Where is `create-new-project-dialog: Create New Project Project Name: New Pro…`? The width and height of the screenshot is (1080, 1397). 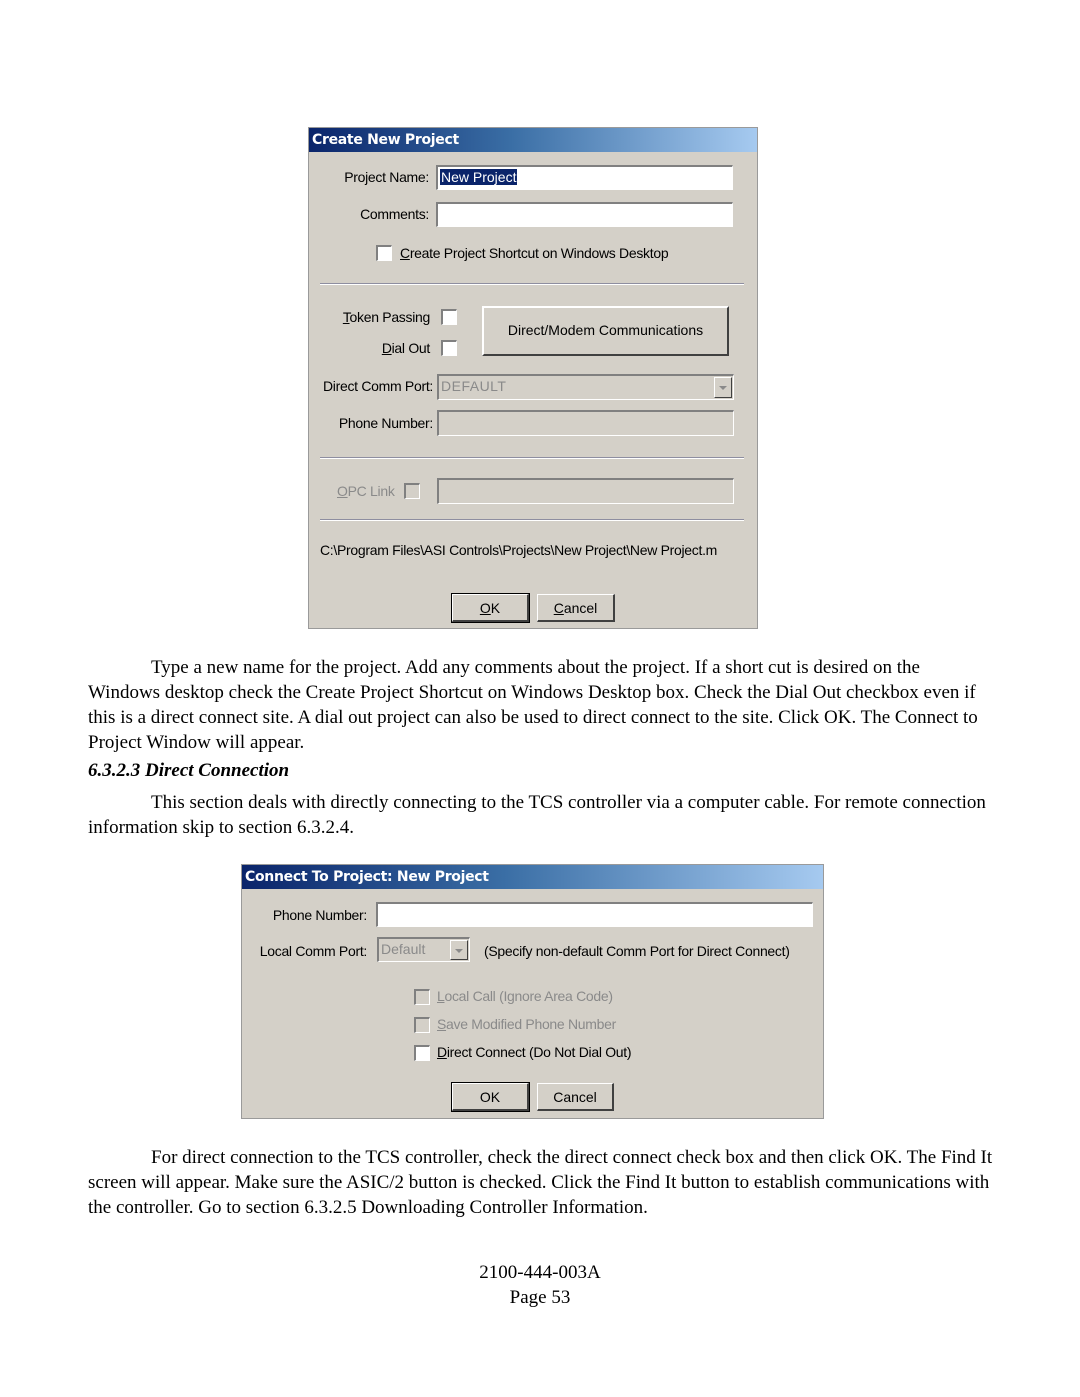 create-new-project-dialog: Create New Project Project Name: New Pro… is located at coordinates (533, 378).